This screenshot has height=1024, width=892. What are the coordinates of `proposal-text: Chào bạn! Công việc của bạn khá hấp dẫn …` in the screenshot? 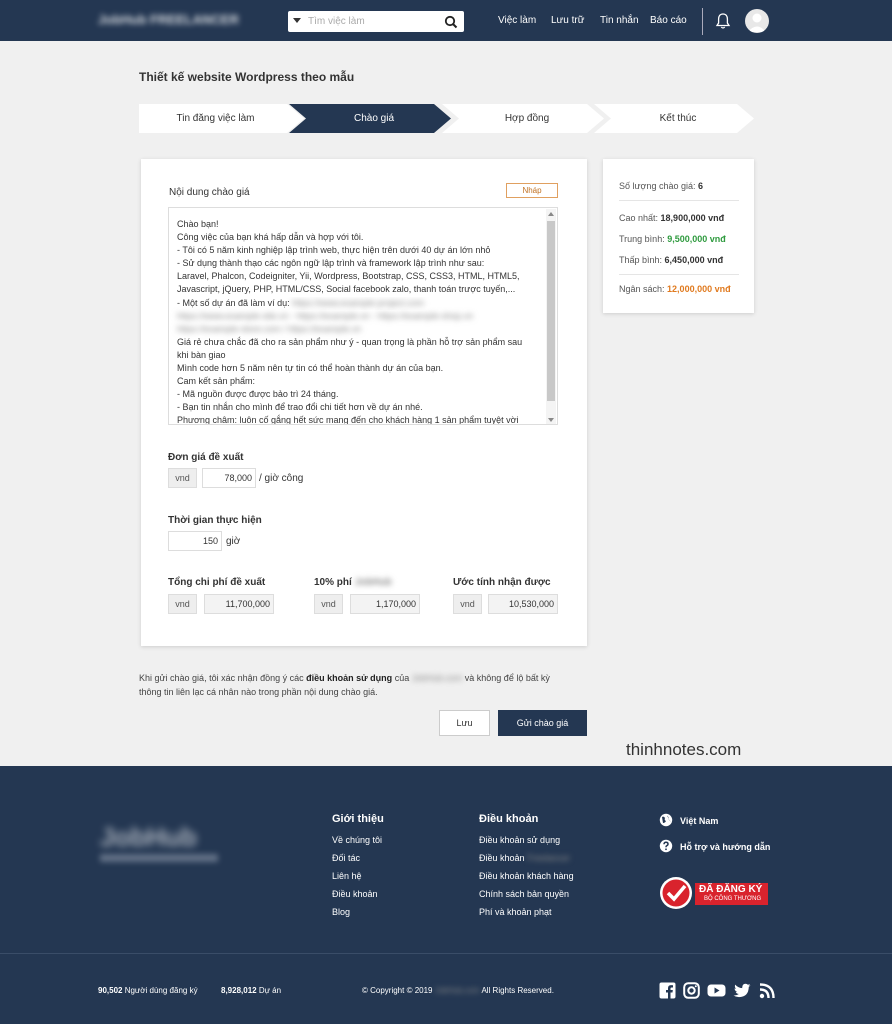 It's located at (363, 321).